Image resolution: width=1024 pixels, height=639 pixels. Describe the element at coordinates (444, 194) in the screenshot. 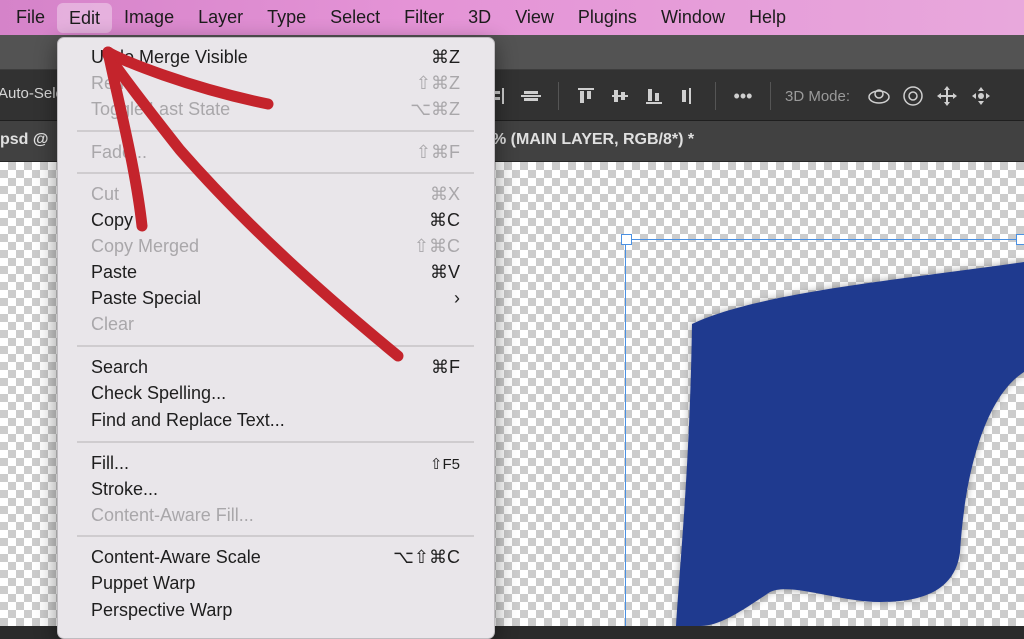

I see `menu-item-shortcut: ⌘X` at that location.